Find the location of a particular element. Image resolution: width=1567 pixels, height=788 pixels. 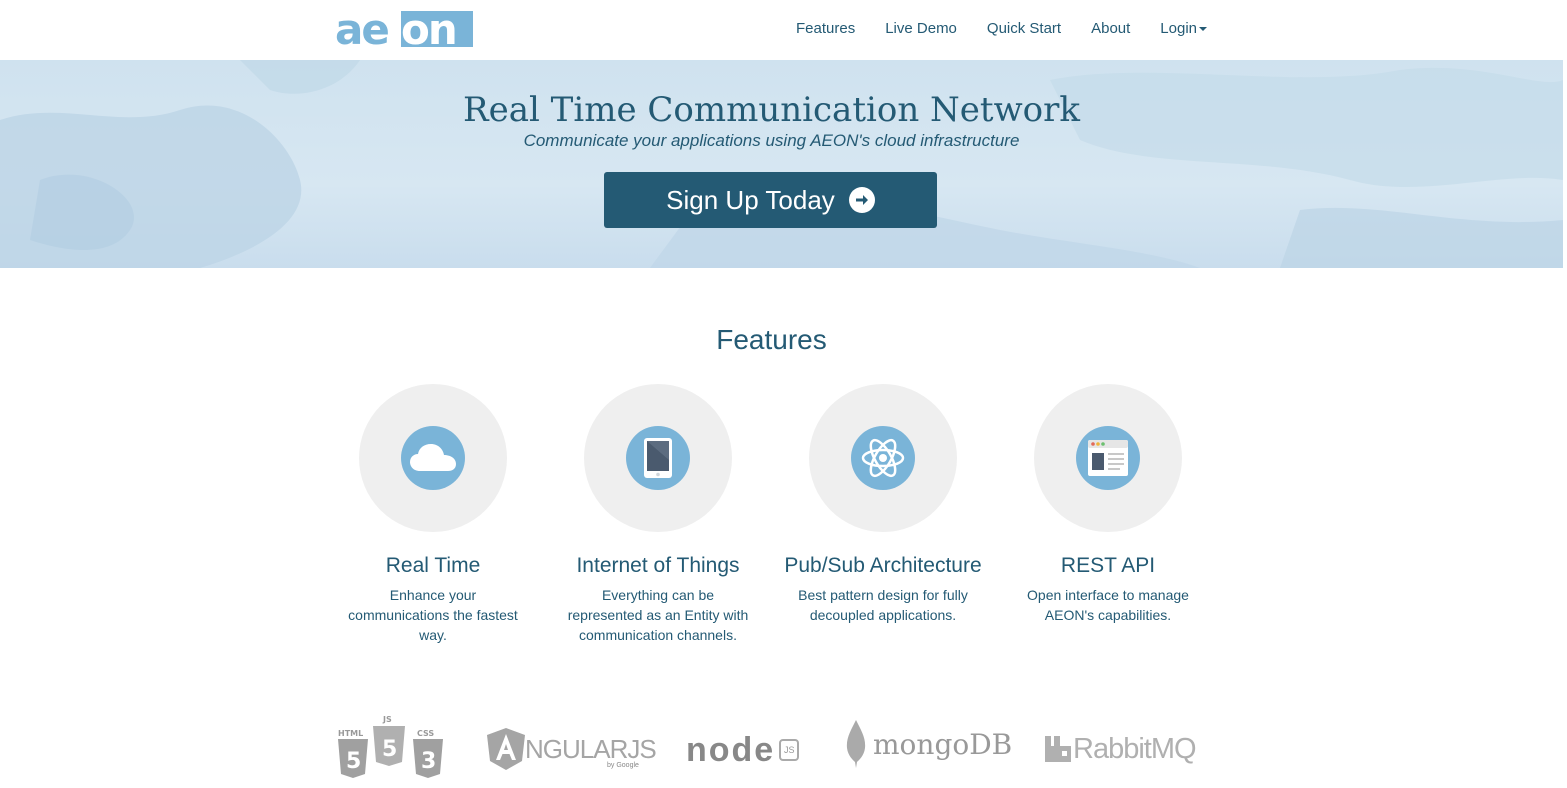

aeon-logo: ae on is located at coordinates (405, 30).